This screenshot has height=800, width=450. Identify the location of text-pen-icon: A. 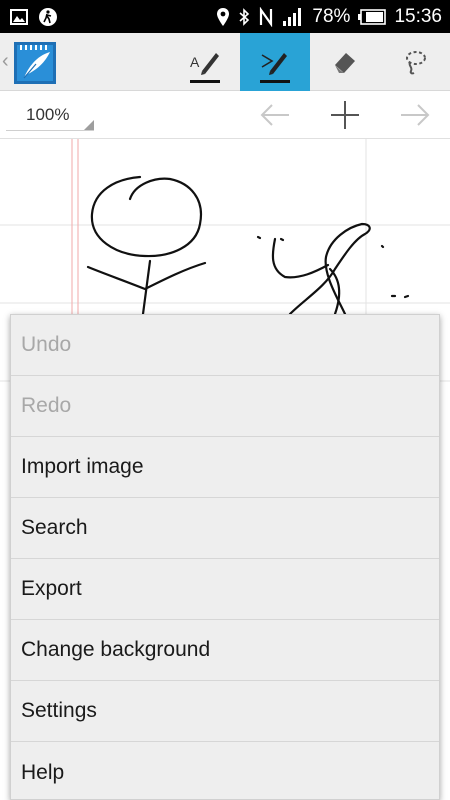
(204, 64).